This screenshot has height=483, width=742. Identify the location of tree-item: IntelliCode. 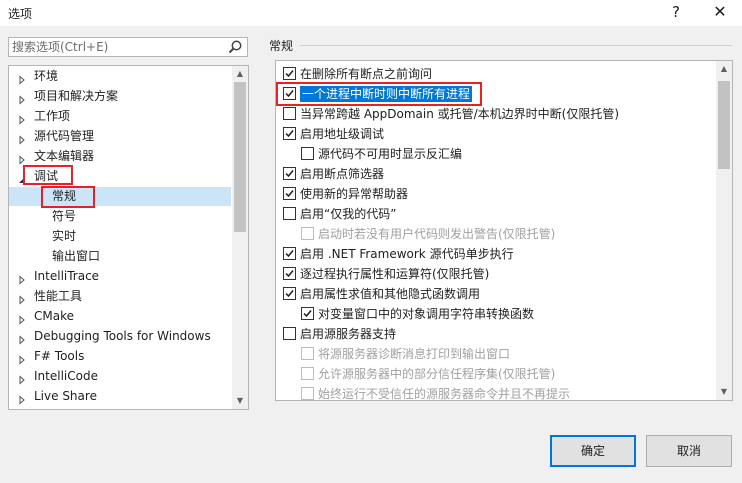
(120, 376).